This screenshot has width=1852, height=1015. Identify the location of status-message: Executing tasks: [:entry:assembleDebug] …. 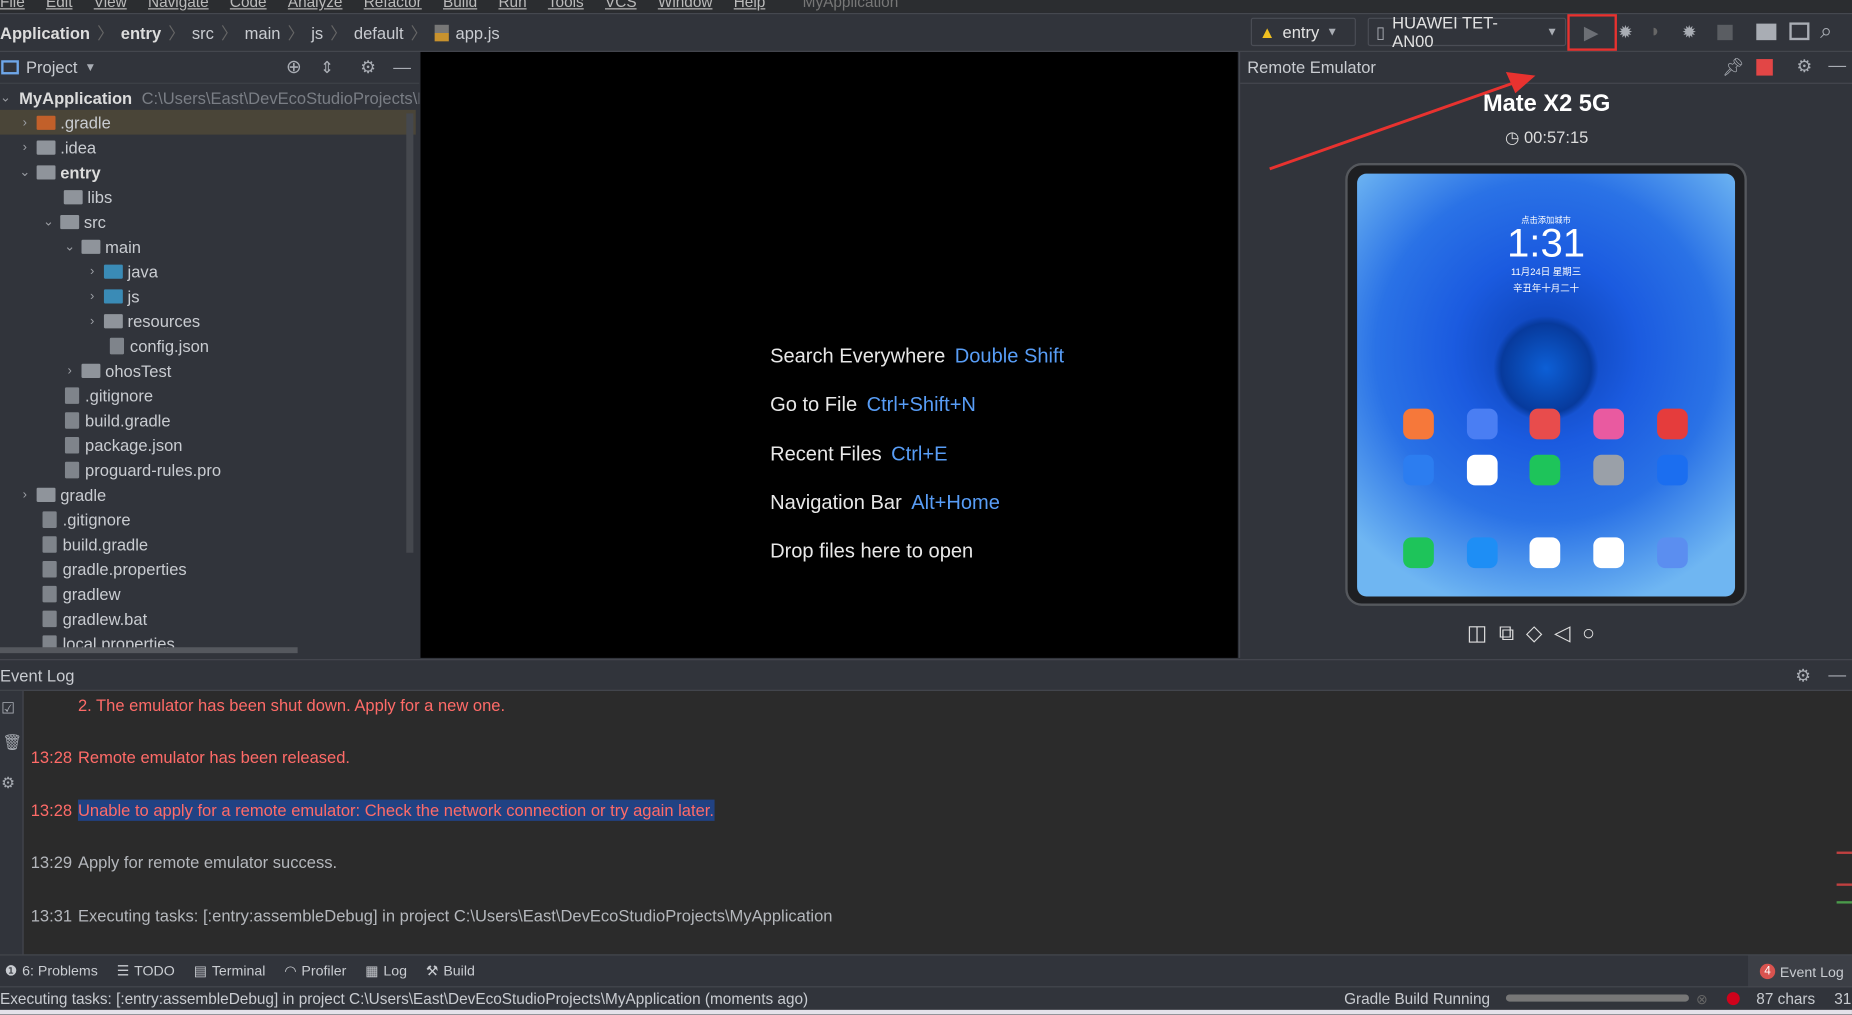
(404, 999).